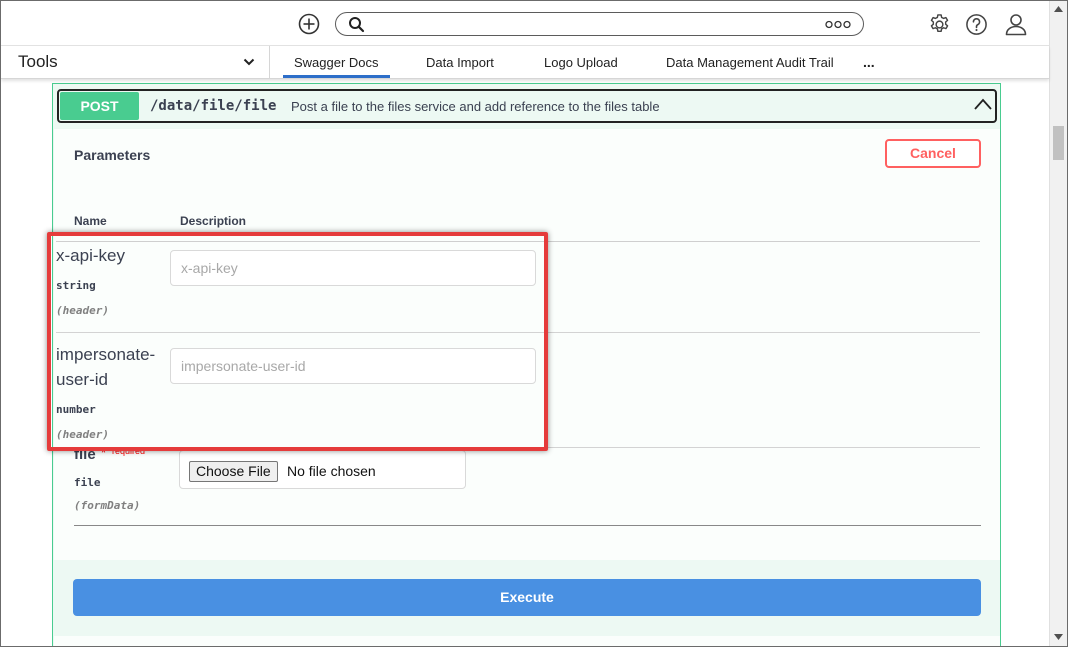 The image size is (1068, 647). What do you see at coordinates (933, 153) in the screenshot?
I see `cancel-button: Cancel` at bounding box center [933, 153].